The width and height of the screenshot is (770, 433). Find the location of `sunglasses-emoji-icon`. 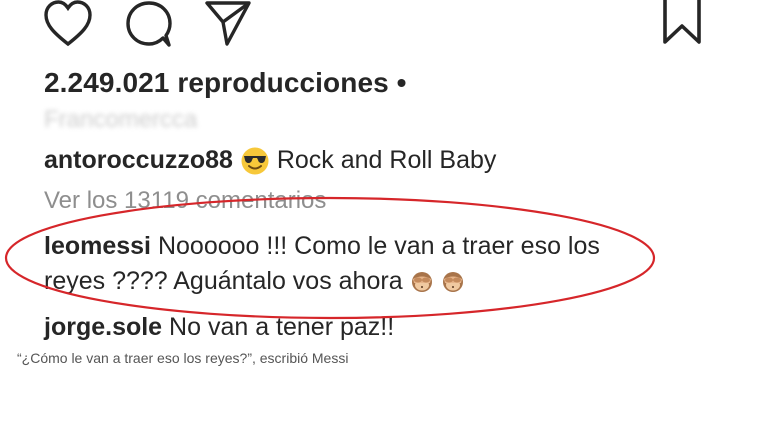

sunglasses-emoji-icon is located at coordinates (255, 161).